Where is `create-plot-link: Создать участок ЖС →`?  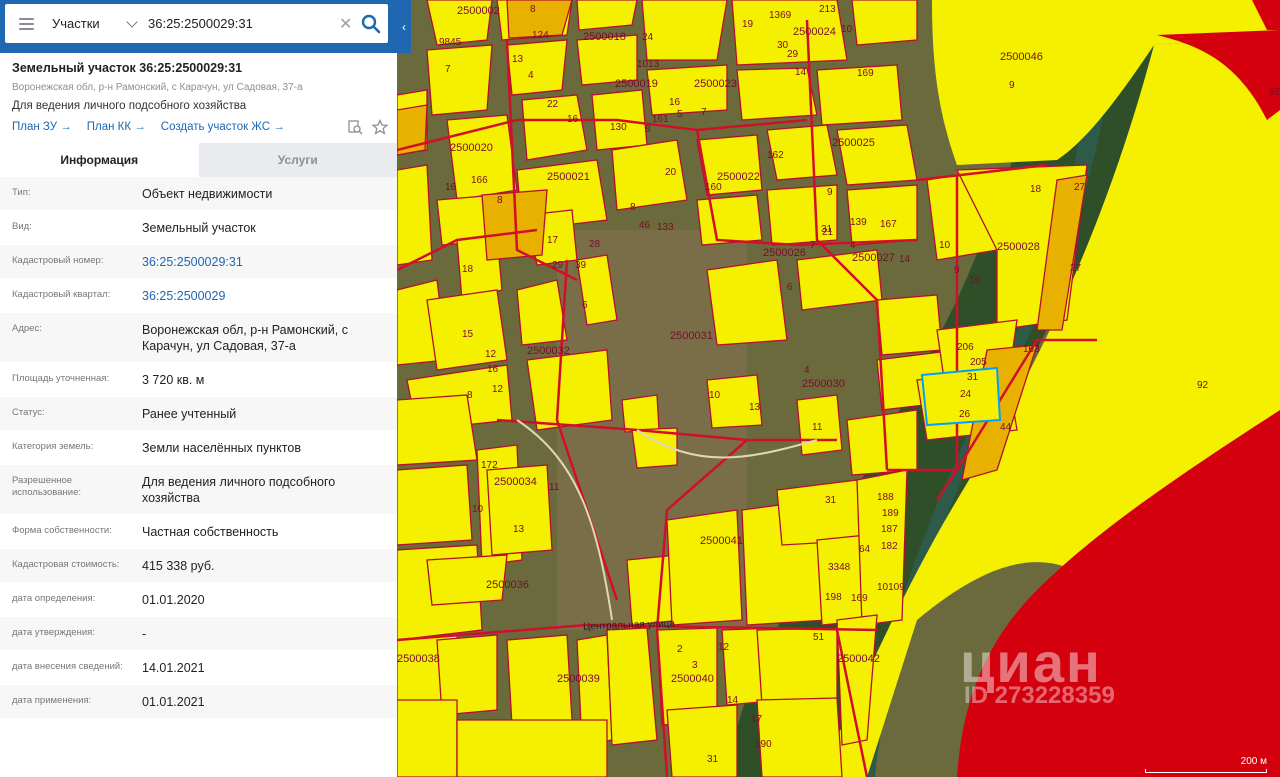
create-plot-link: Создать участок ЖС → is located at coordinates (223, 127).